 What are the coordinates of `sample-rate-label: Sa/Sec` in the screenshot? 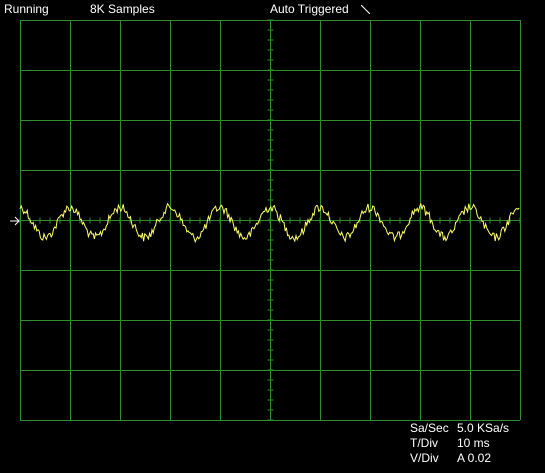 It's located at (429, 428).